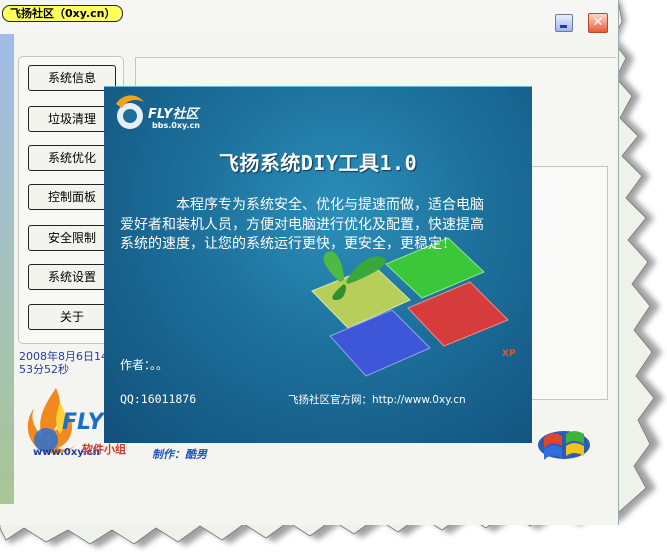 Image resolution: width=667 pixels, height=559 pixels. I want to click on banner-team: 软件小组, so click(104, 449).